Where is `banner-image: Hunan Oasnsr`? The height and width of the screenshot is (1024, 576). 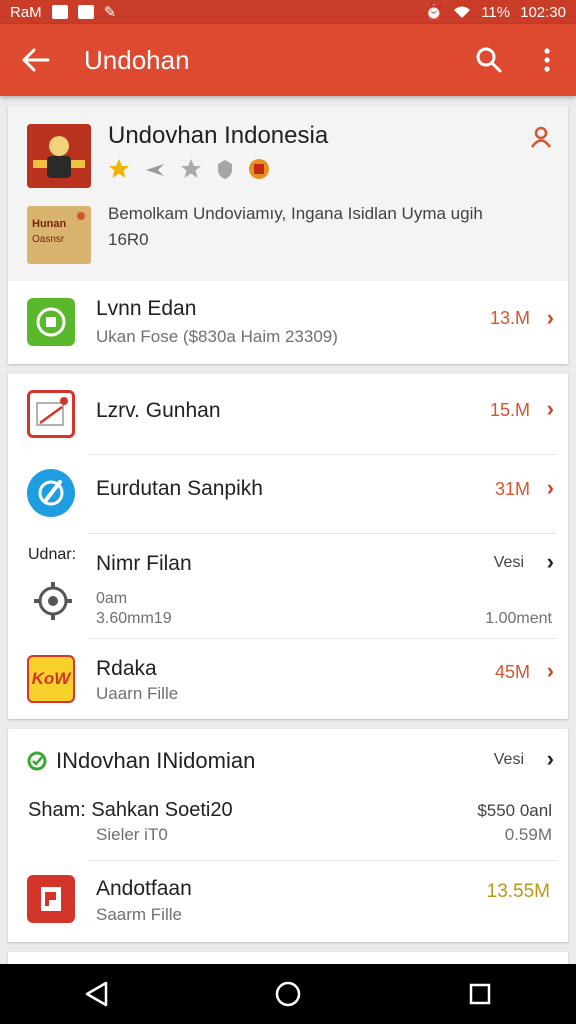
banner-image: Hunan Oasnsr is located at coordinates (59, 235).